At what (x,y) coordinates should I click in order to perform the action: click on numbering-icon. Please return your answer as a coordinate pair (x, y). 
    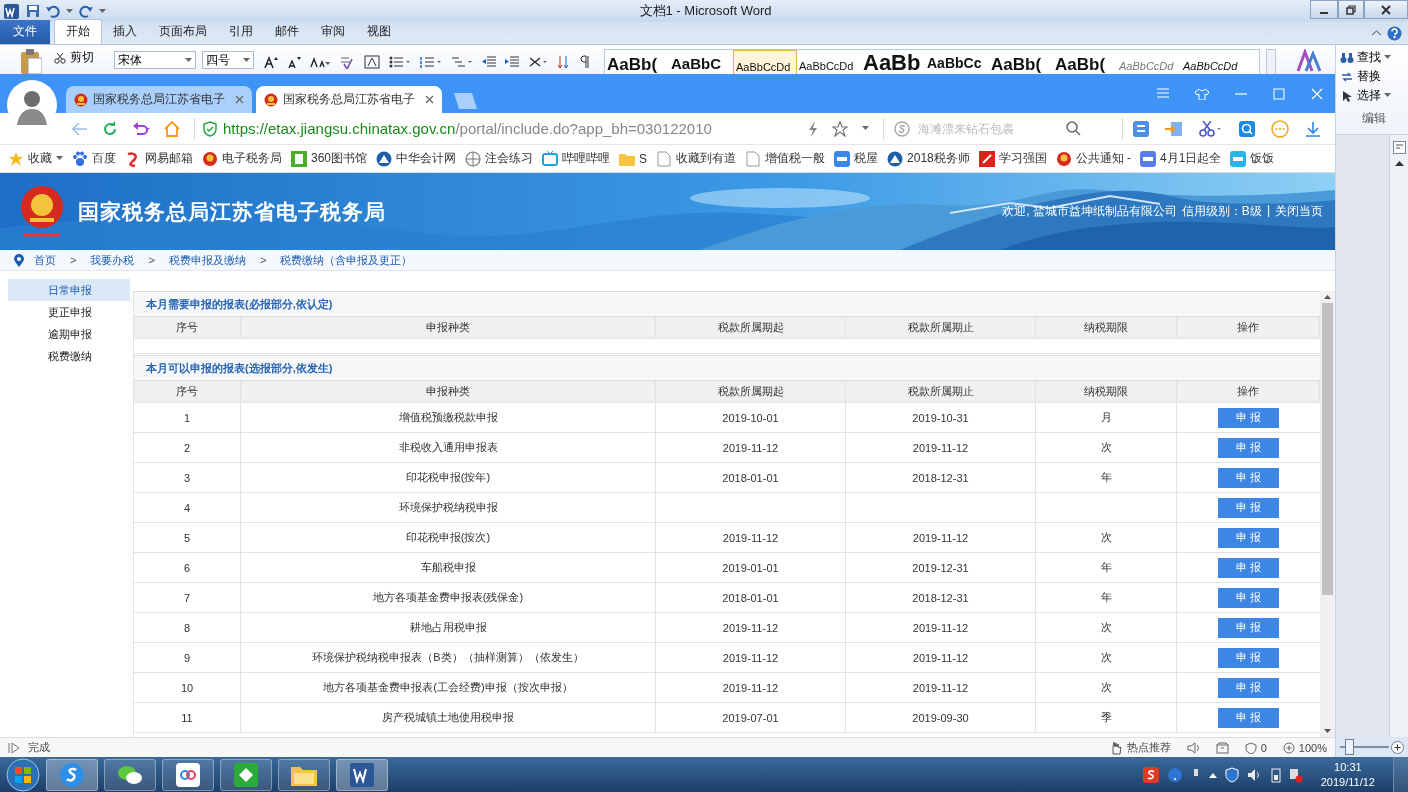
    Looking at the image, I should click on (431, 62).